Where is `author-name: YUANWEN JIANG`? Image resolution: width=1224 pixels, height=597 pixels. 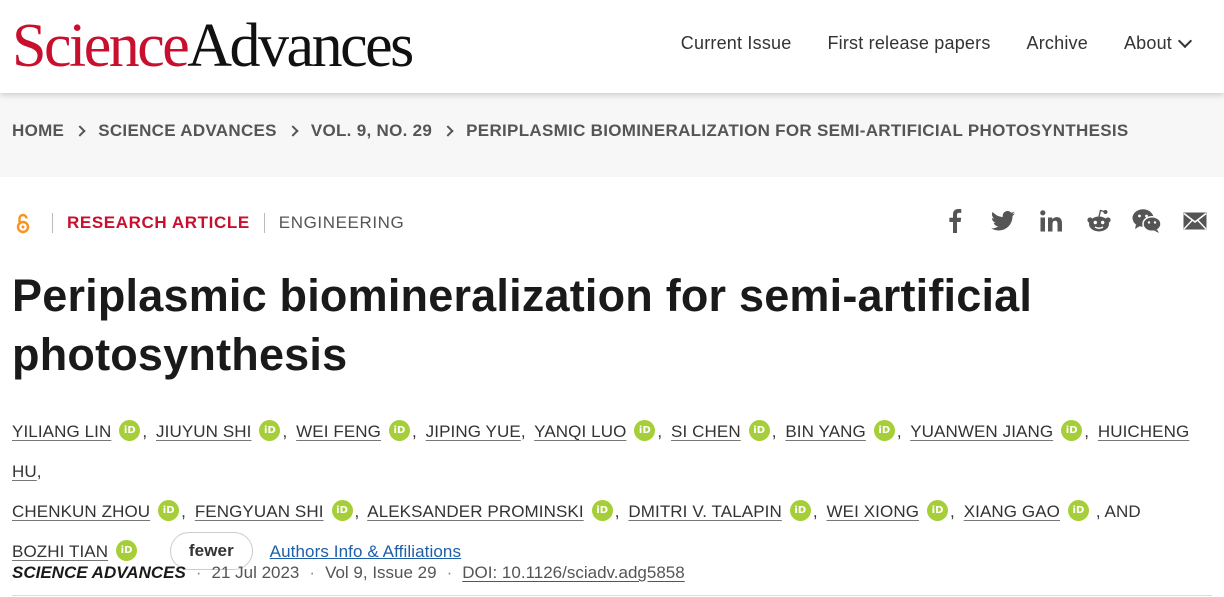
author-name: YUANWEN JIANG is located at coordinates (981, 431).